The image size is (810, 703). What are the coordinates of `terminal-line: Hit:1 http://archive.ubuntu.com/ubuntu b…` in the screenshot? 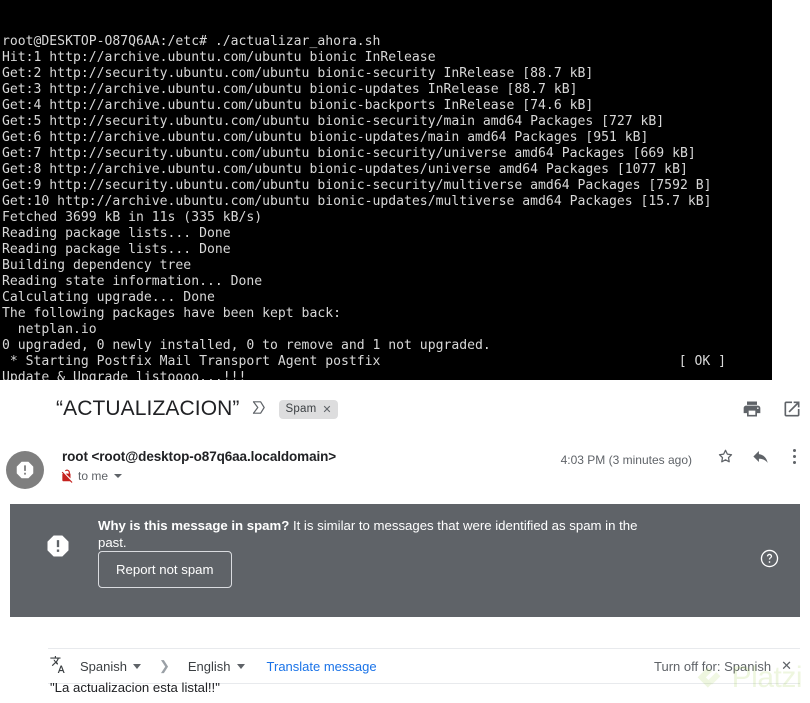 It's located at (219, 57).